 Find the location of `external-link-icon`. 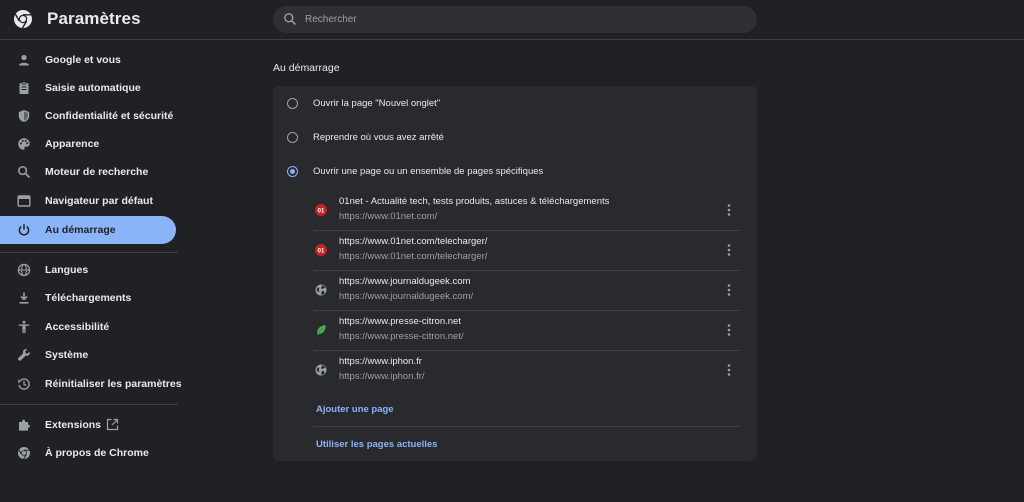

external-link-icon is located at coordinates (112, 424).